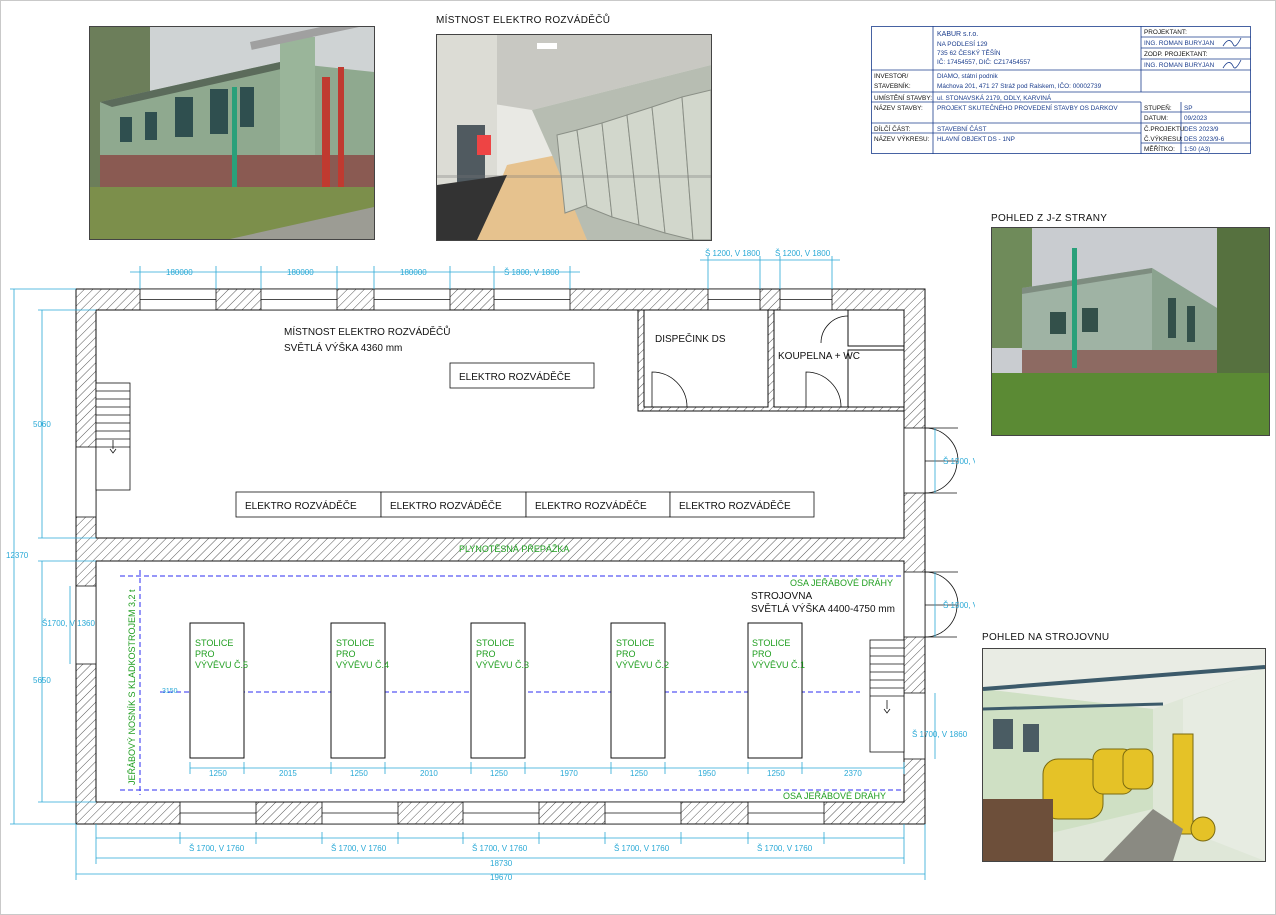 Image resolution: width=1276 pixels, height=915 pixels. I want to click on dim-chain-value: 2010, so click(429, 773).